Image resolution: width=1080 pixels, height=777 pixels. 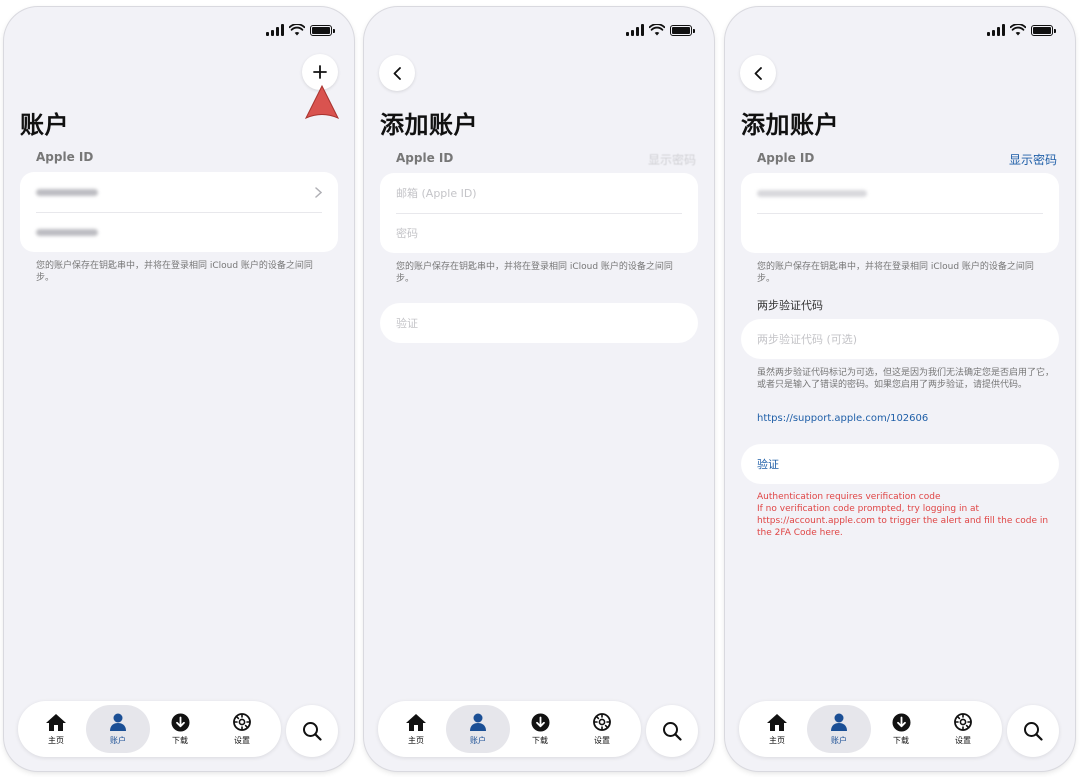 What do you see at coordinates (539, 233) in the screenshot?
I see `password-field: 密码` at bounding box center [539, 233].